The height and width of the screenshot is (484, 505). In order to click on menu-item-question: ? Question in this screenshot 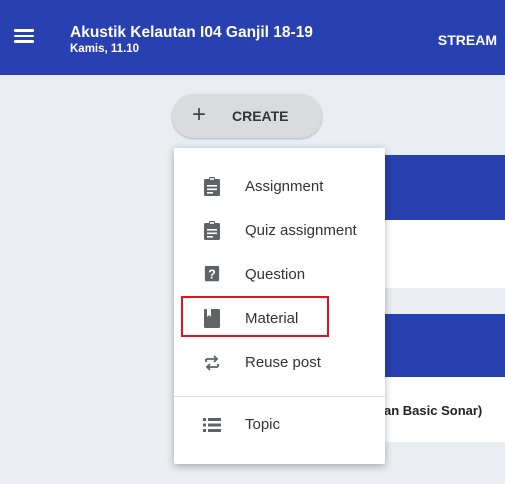, I will do `click(279, 275)`.